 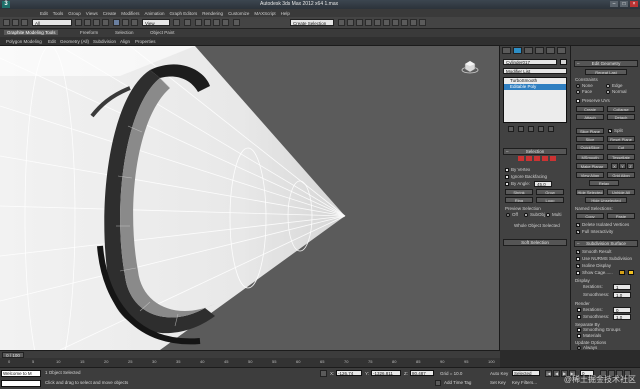 What do you see at coordinates (578, 101) in the screenshot?
I see `preserve-uvs-checkbox` at bounding box center [578, 101].